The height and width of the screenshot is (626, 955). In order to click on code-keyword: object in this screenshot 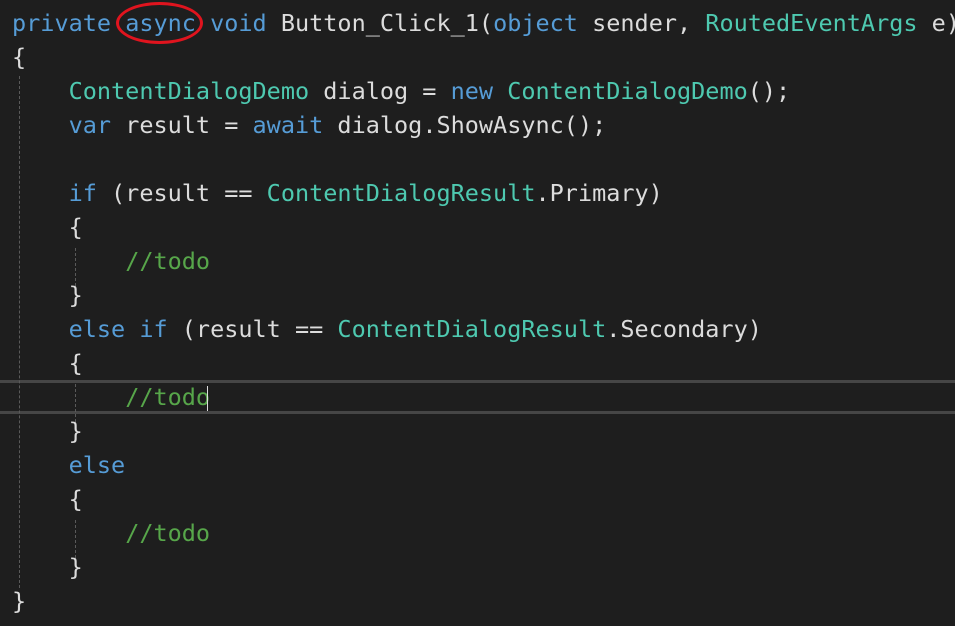, I will do `click(535, 23)`.